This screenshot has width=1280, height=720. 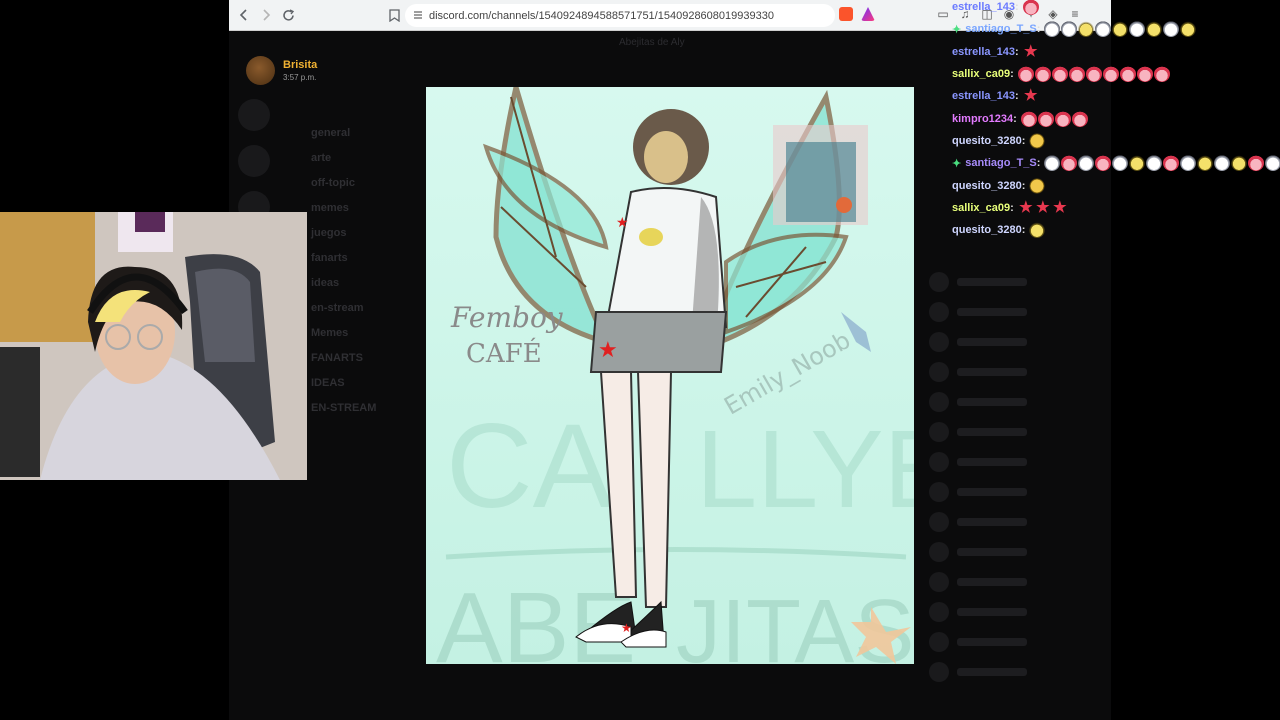 What do you see at coordinates (957, 163) in the screenshot?
I see `subscriber-badge-icon: ✦` at bounding box center [957, 163].